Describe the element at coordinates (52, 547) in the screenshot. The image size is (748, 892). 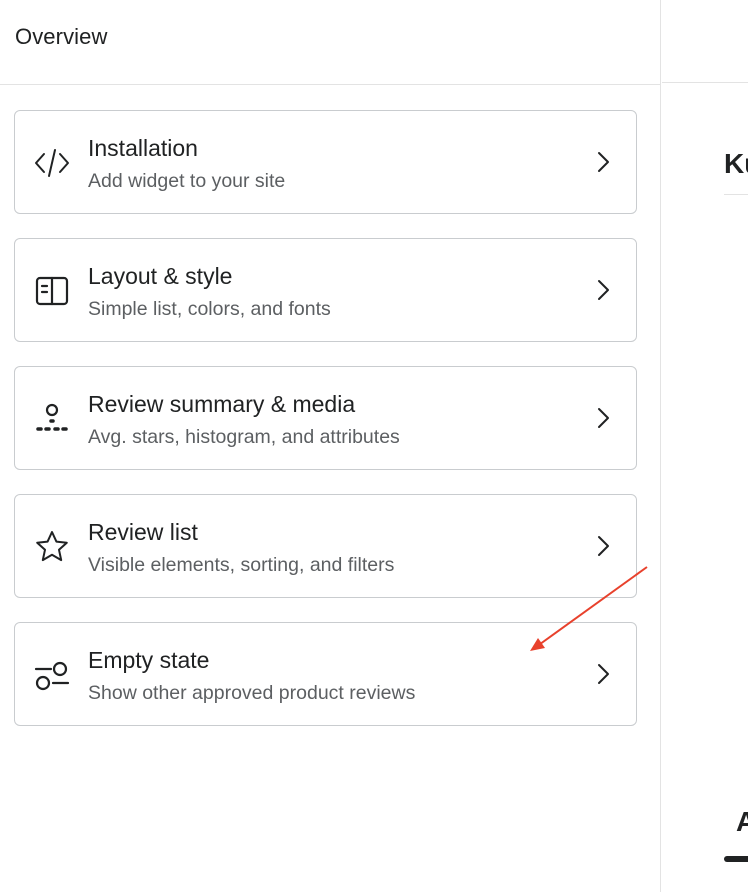
I see `star-icon` at that location.